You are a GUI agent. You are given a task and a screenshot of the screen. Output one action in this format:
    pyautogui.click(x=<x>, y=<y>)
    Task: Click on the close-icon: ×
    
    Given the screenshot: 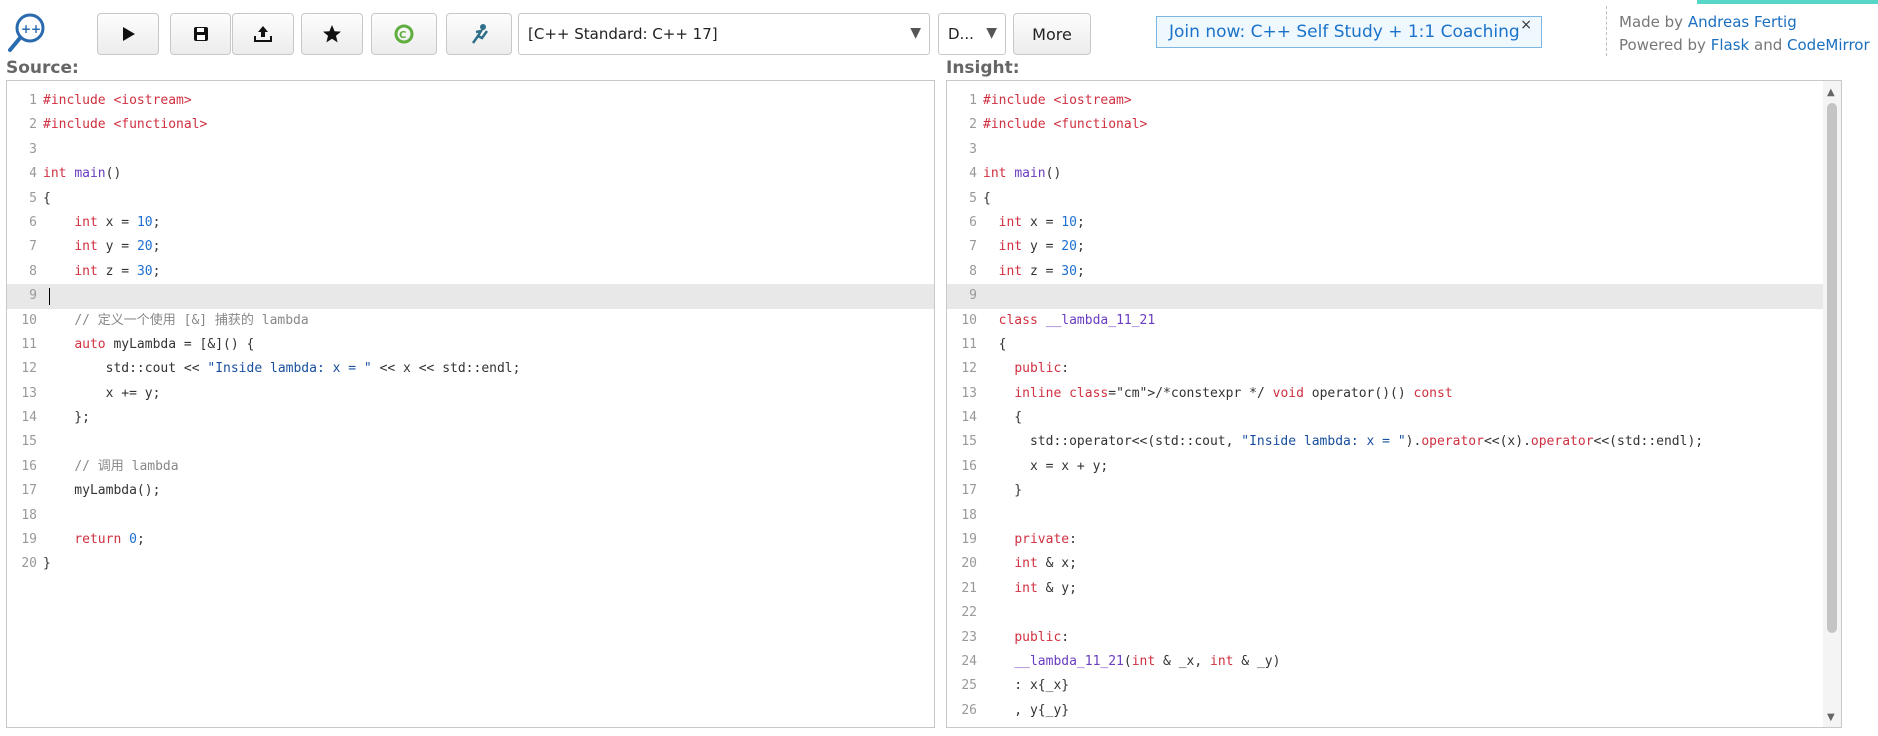 What is the action you would take?
    pyautogui.click(x=1526, y=25)
    